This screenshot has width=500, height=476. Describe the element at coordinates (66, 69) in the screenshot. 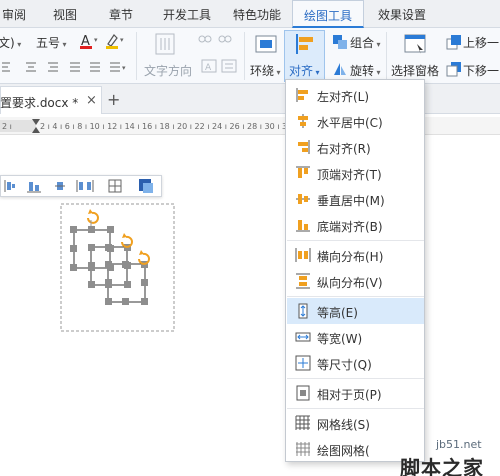

I see `paragraph-align-icons: ▾` at that location.